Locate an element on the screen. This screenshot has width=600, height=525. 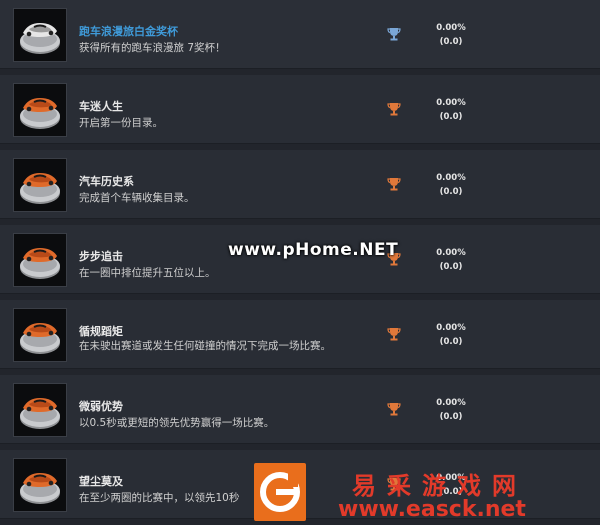
trophy-title: 微弱优势 is located at coordinates (101, 406).